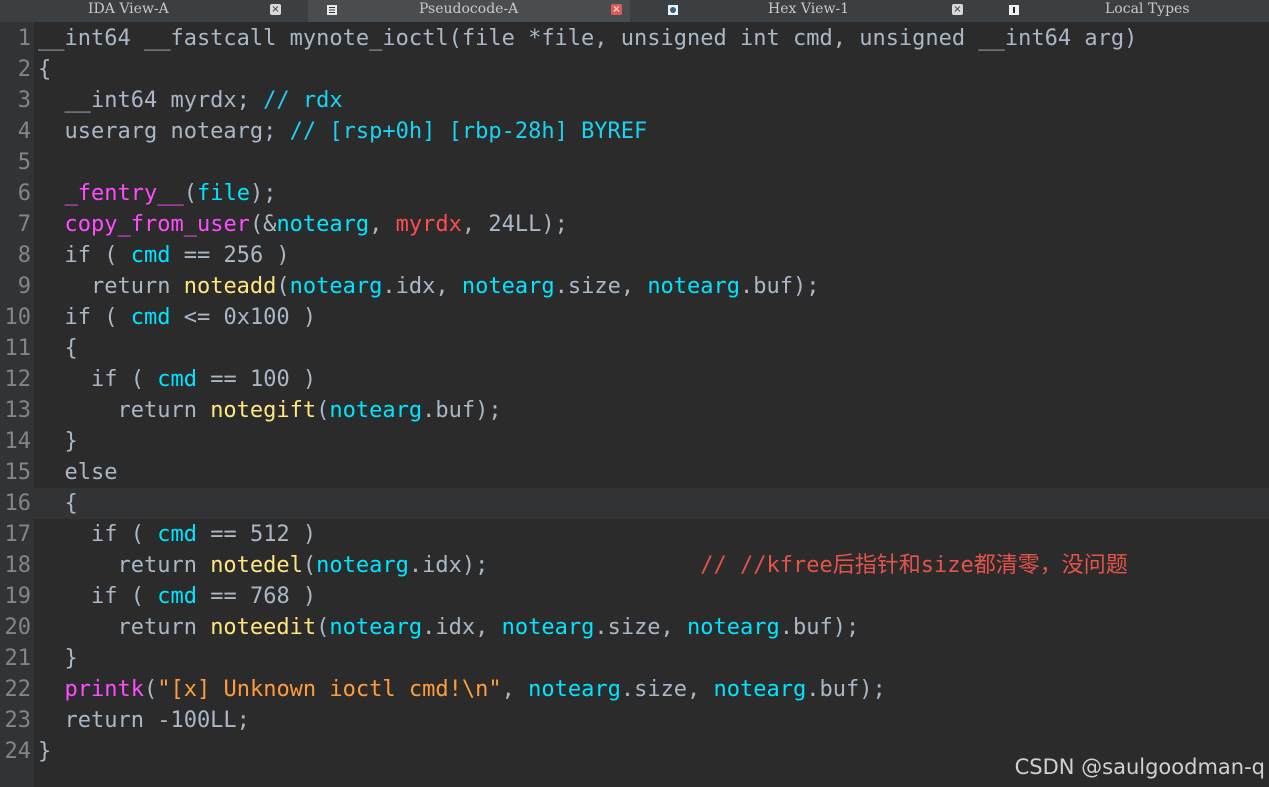  What do you see at coordinates (163, 255) in the screenshot?
I see `code-text: if ( cmd == 256 )` at bounding box center [163, 255].